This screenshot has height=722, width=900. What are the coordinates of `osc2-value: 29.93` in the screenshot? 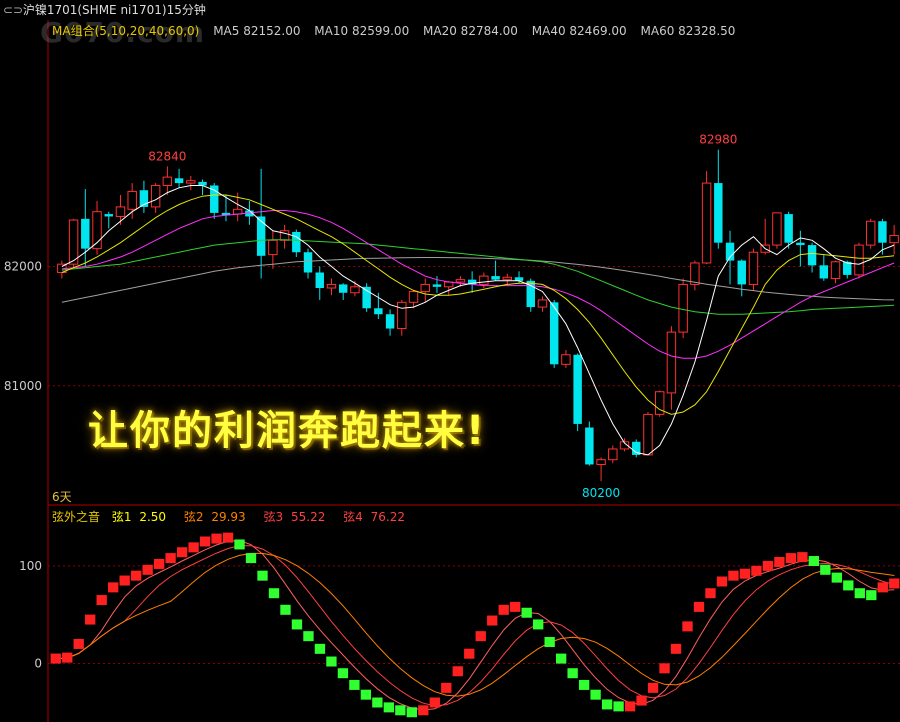 It's located at (228, 517).